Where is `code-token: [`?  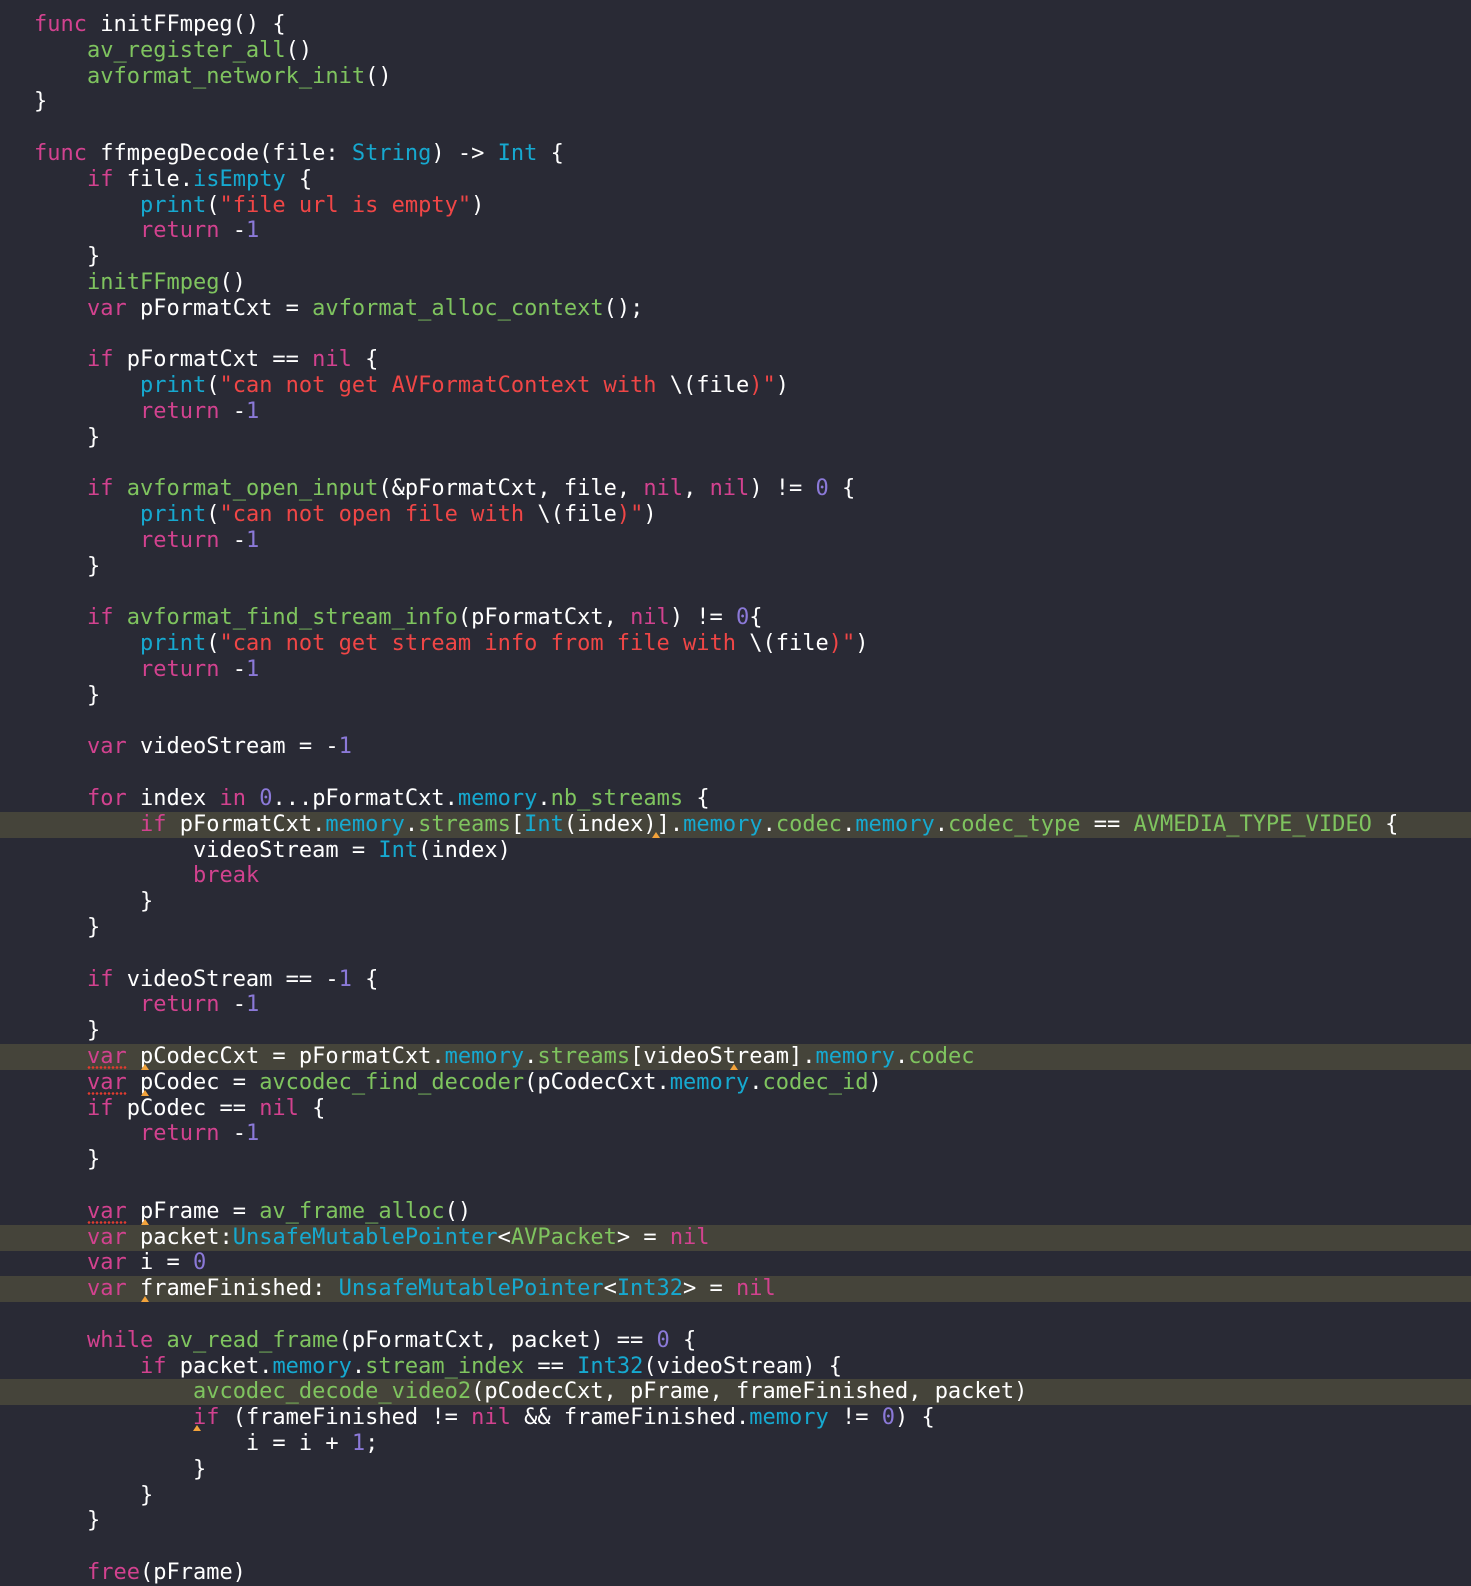
code-token: [ is located at coordinates (517, 824).